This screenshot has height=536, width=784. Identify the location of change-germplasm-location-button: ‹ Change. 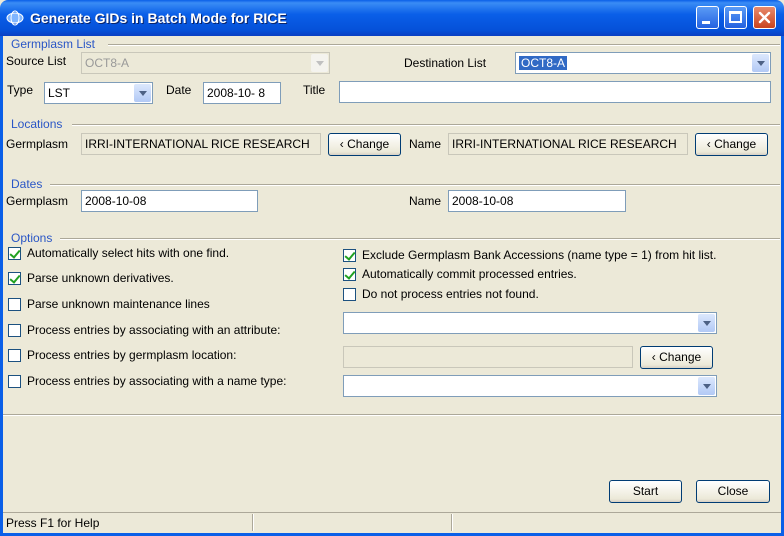
(364, 144).